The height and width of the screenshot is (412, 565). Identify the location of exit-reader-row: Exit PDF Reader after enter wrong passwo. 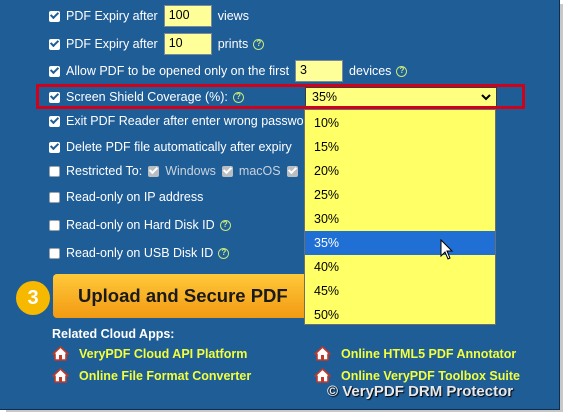
(176, 121).